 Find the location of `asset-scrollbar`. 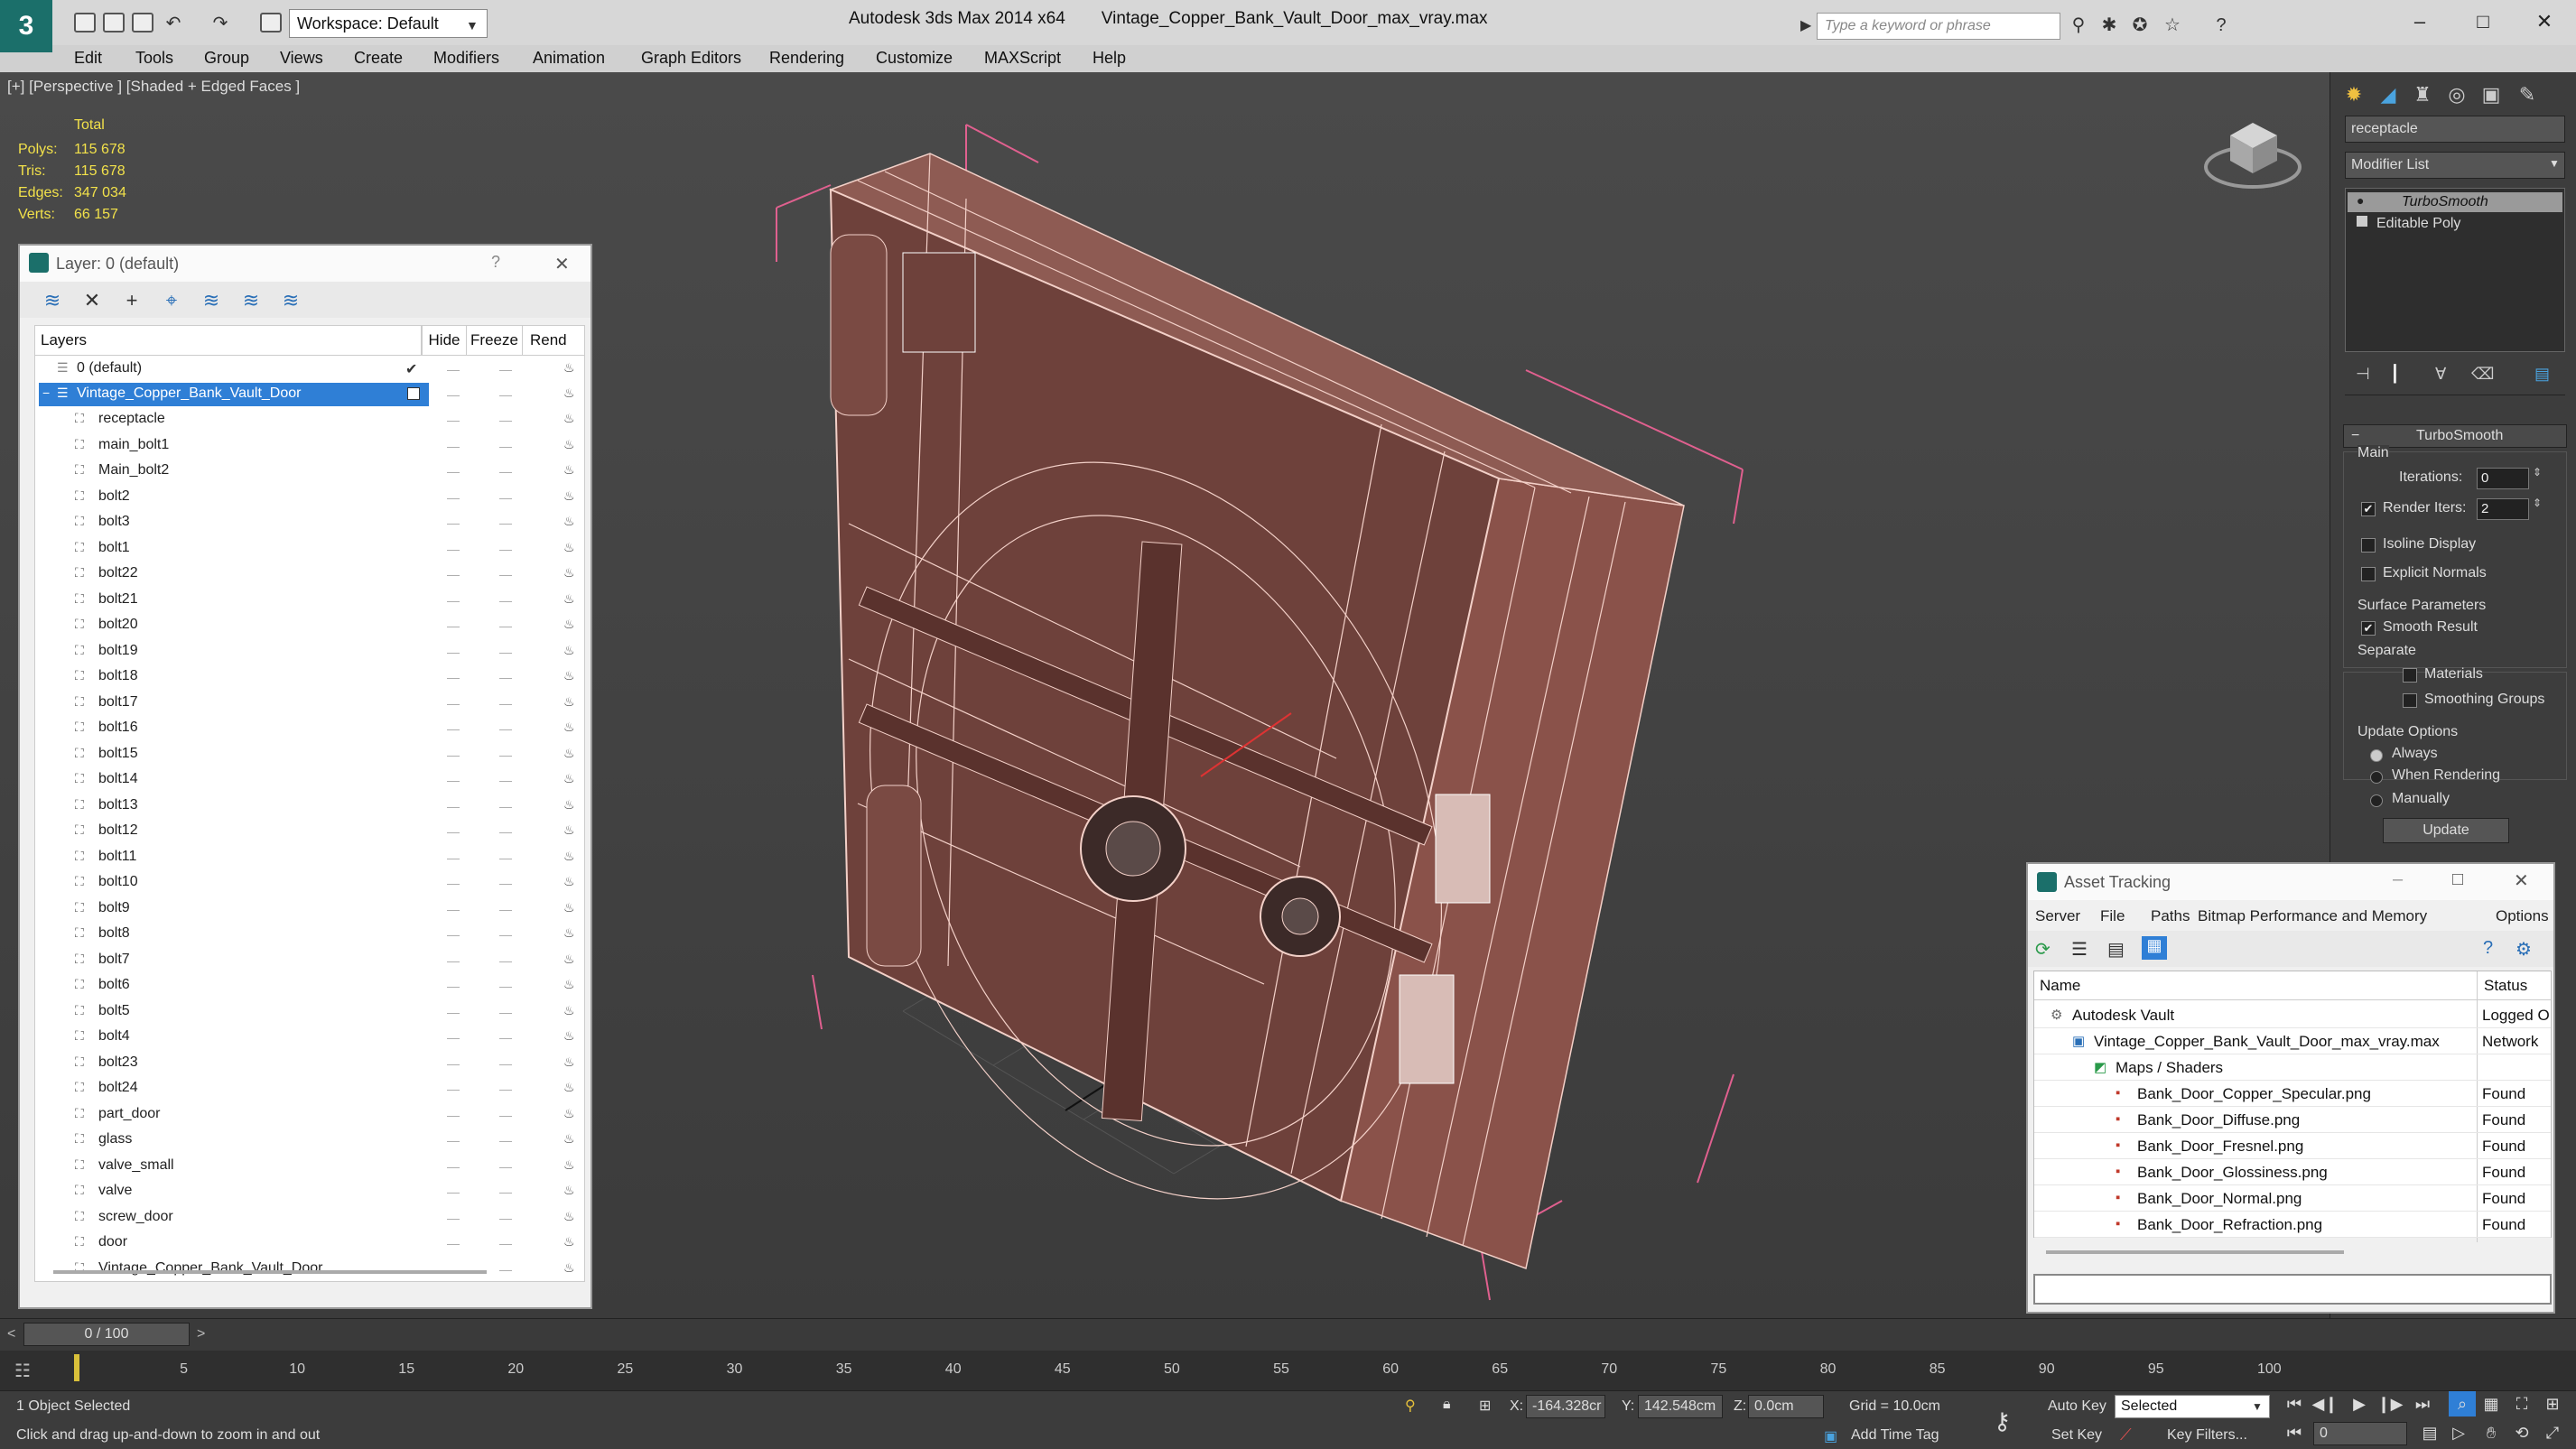

asset-scrollbar is located at coordinates (2195, 1252).